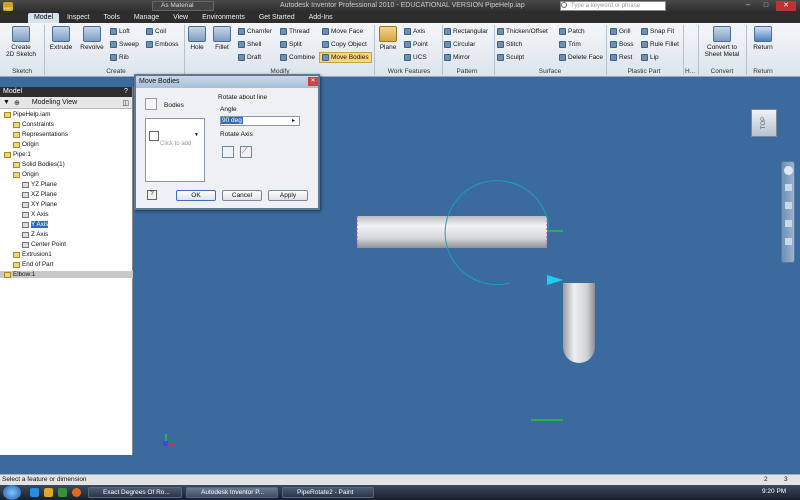 This screenshot has width=800, height=500. Describe the element at coordinates (555, 280) in the screenshot. I see `rotation-arrow-icon` at that location.